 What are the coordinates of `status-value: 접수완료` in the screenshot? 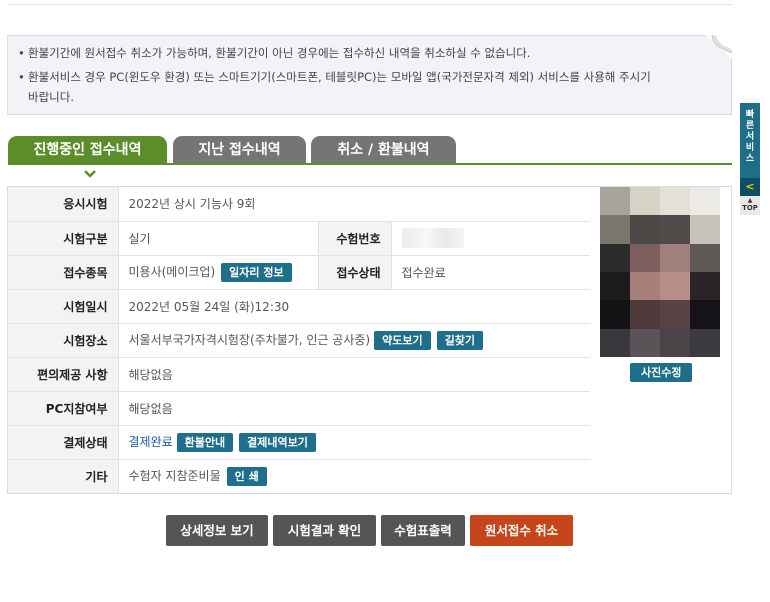 It's located at (490, 272).